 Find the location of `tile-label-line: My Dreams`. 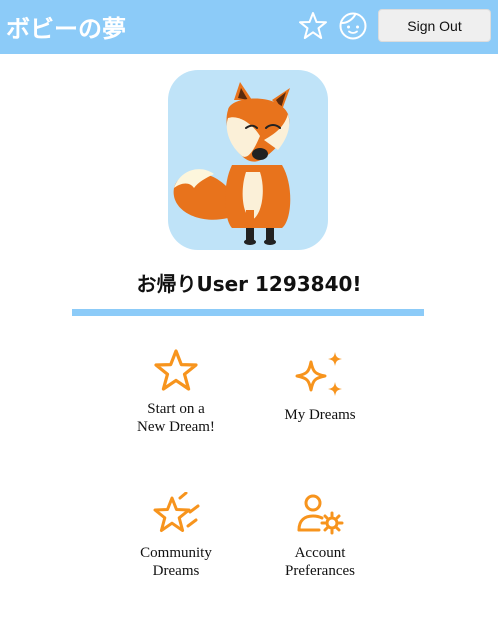

tile-label-line: My Dreams is located at coordinates (320, 415).